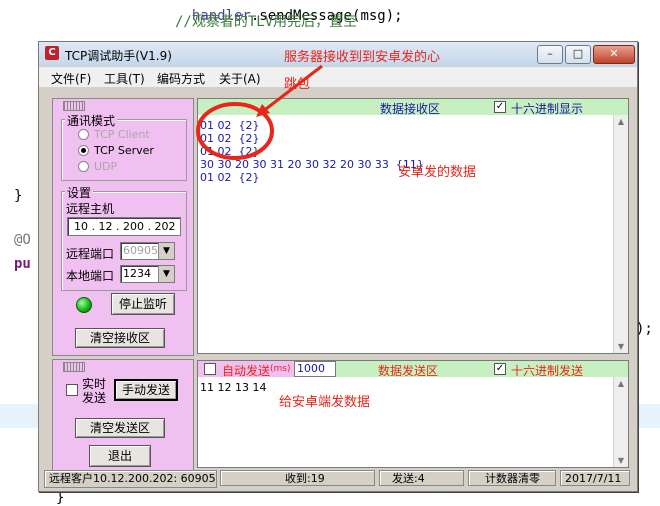 Image resolution: width=660 pixels, height=506 pixels. I want to click on auto-send-unit: (ms), so click(280, 369).